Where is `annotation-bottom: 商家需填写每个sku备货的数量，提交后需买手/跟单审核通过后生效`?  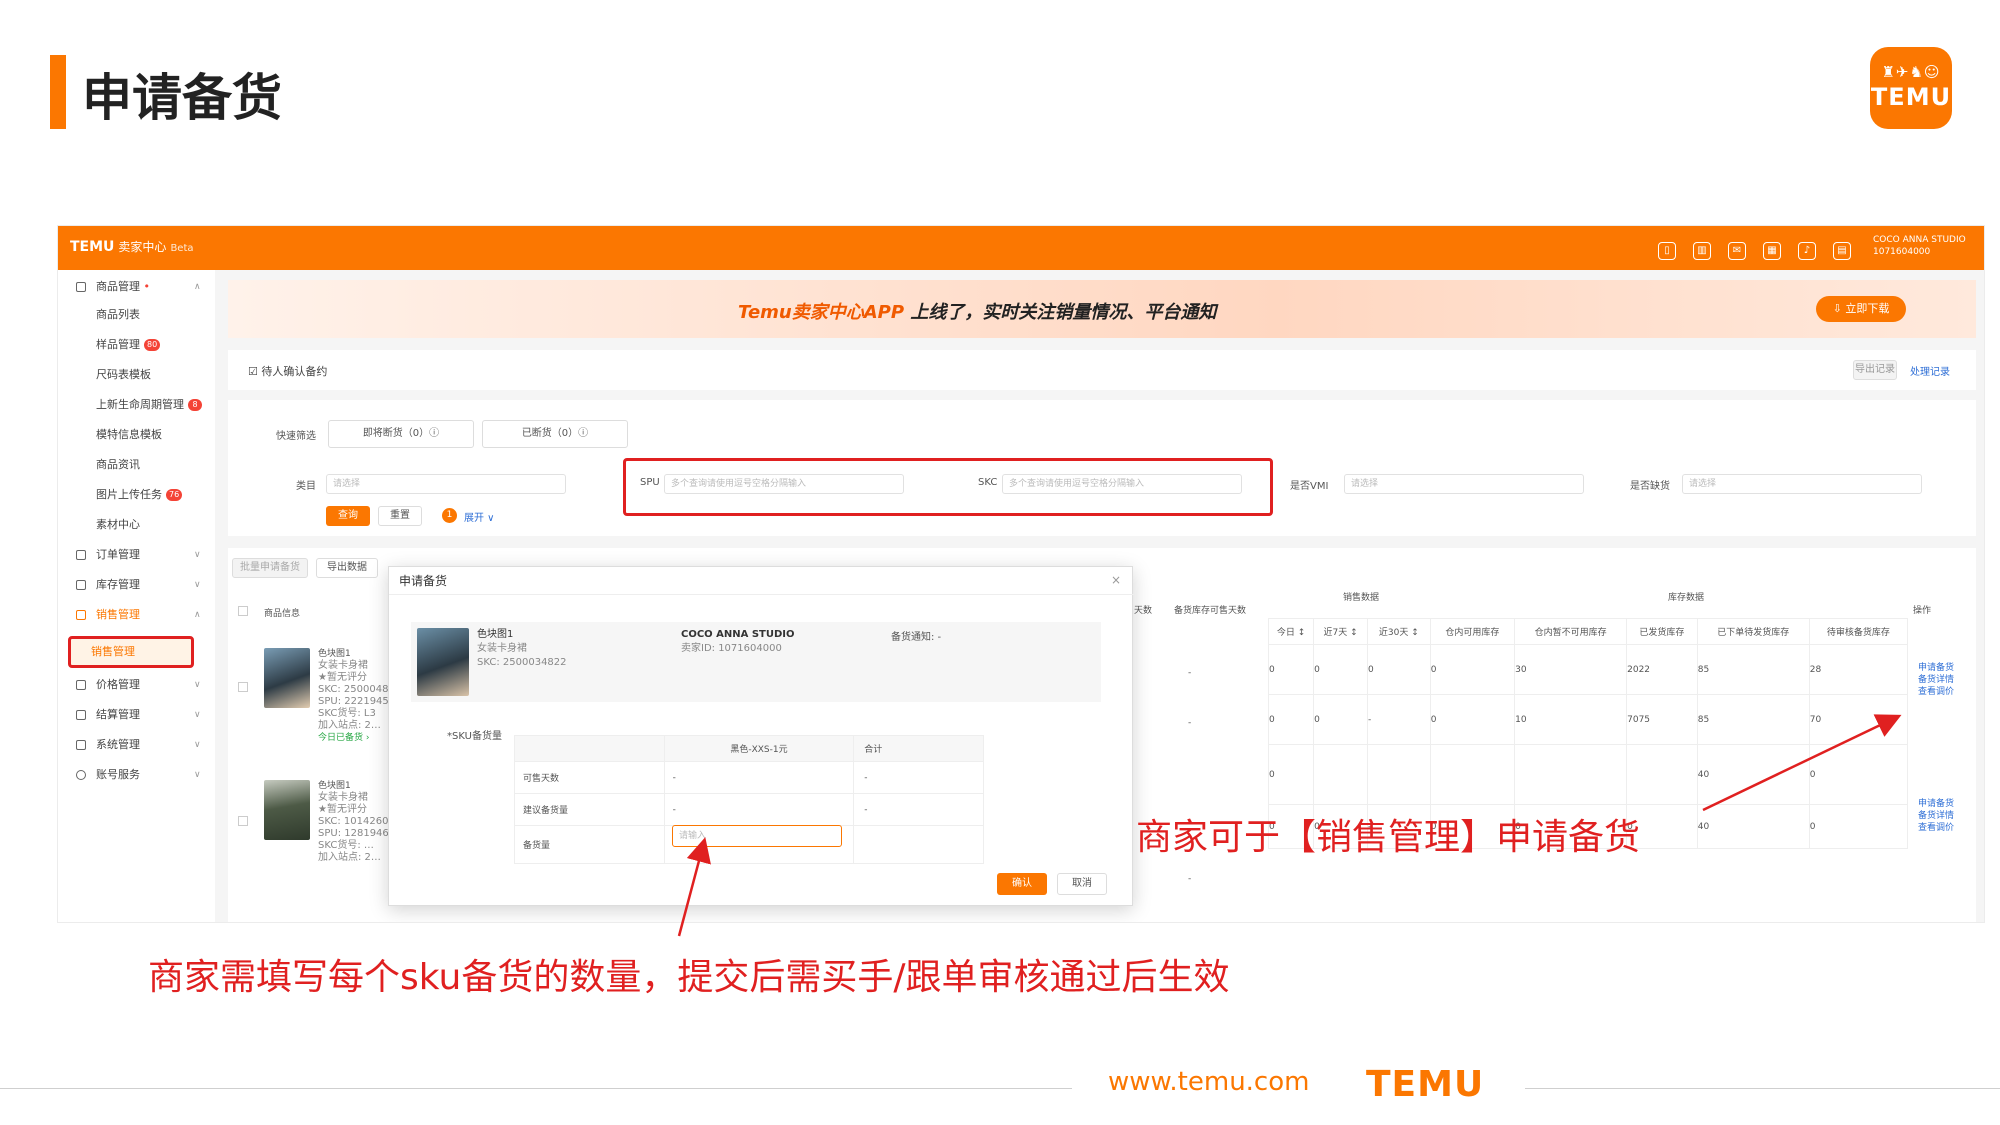 annotation-bottom: 商家需填写每个sku备货的数量，提交后需买手/跟单审核通过后生效 is located at coordinates (689, 977).